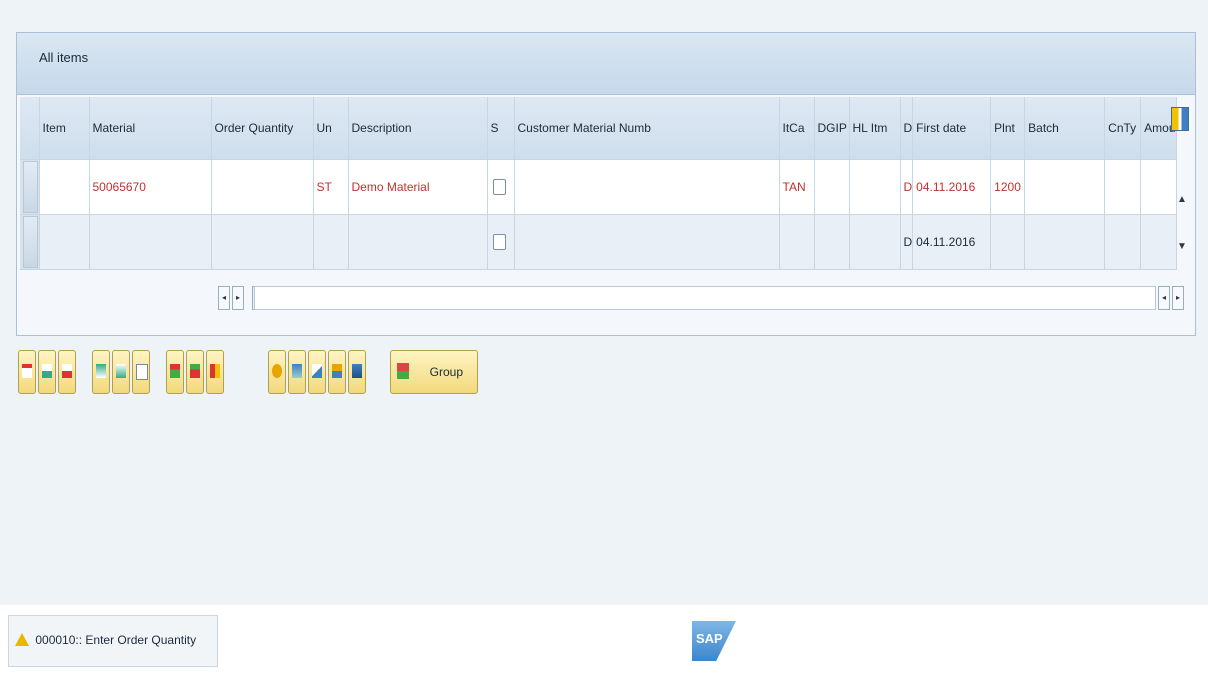 This screenshot has height=677, width=1208. I want to click on filter-icon, so click(277, 371).